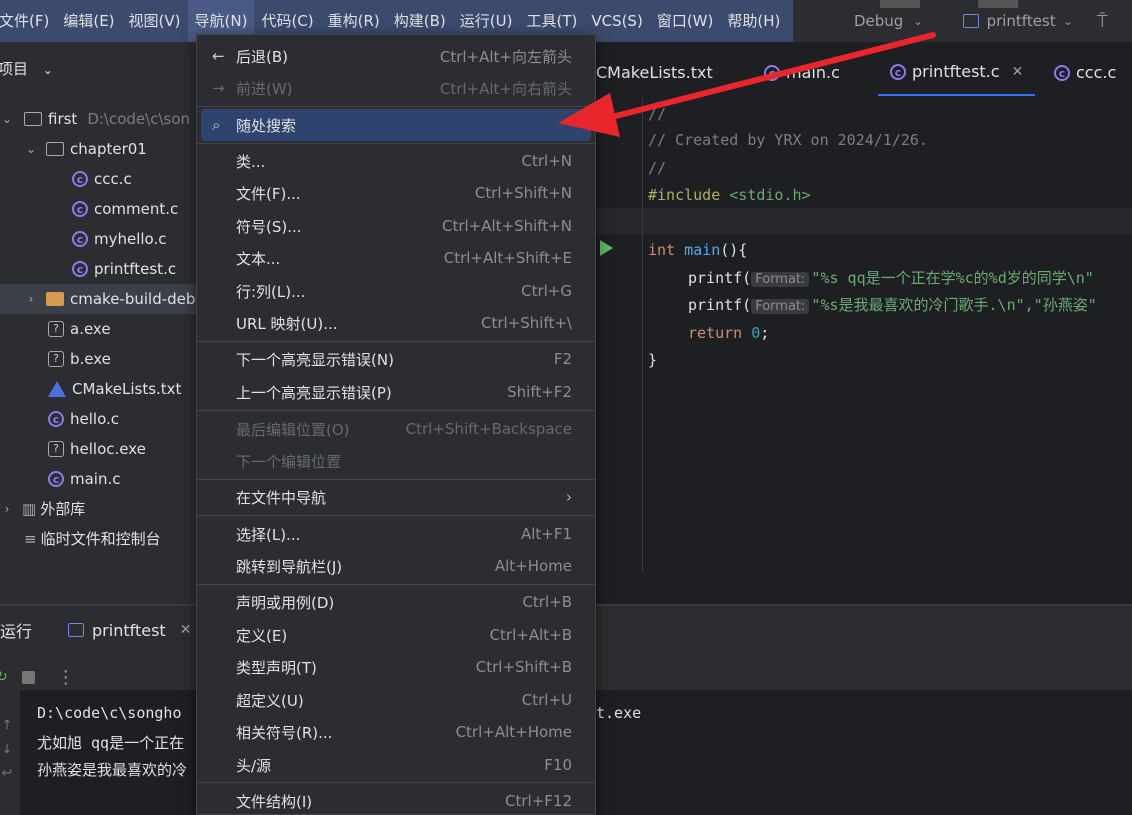 This screenshot has width=1132, height=815. What do you see at coordinates (264, 88) in the screenshot?
I see `menu-item-label: 前进(W)` at bounding box center [264, 88].